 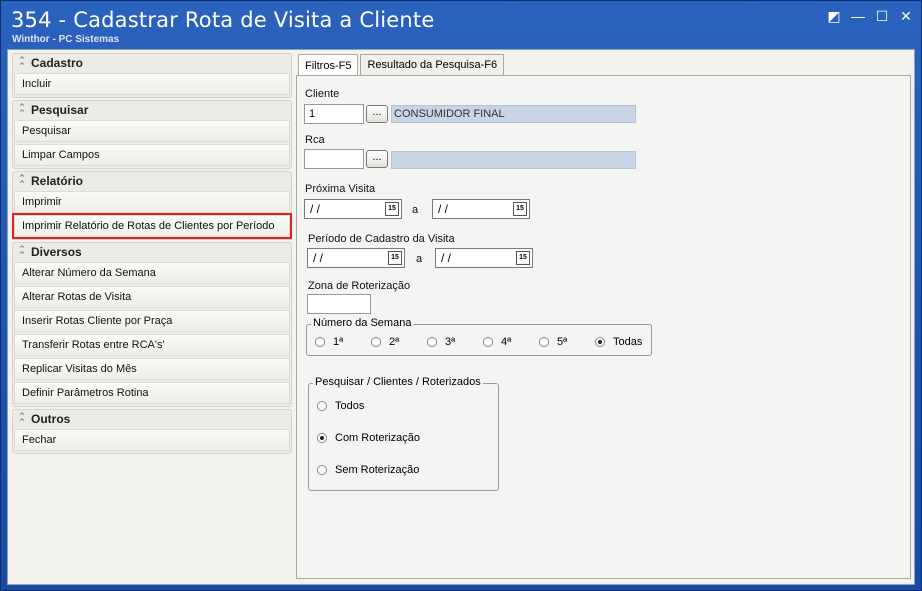 What do you see at coordinates (497, 342) in the screenshot?
I see `semana-radio-4: 4ª` at bounding box center [497, 342].